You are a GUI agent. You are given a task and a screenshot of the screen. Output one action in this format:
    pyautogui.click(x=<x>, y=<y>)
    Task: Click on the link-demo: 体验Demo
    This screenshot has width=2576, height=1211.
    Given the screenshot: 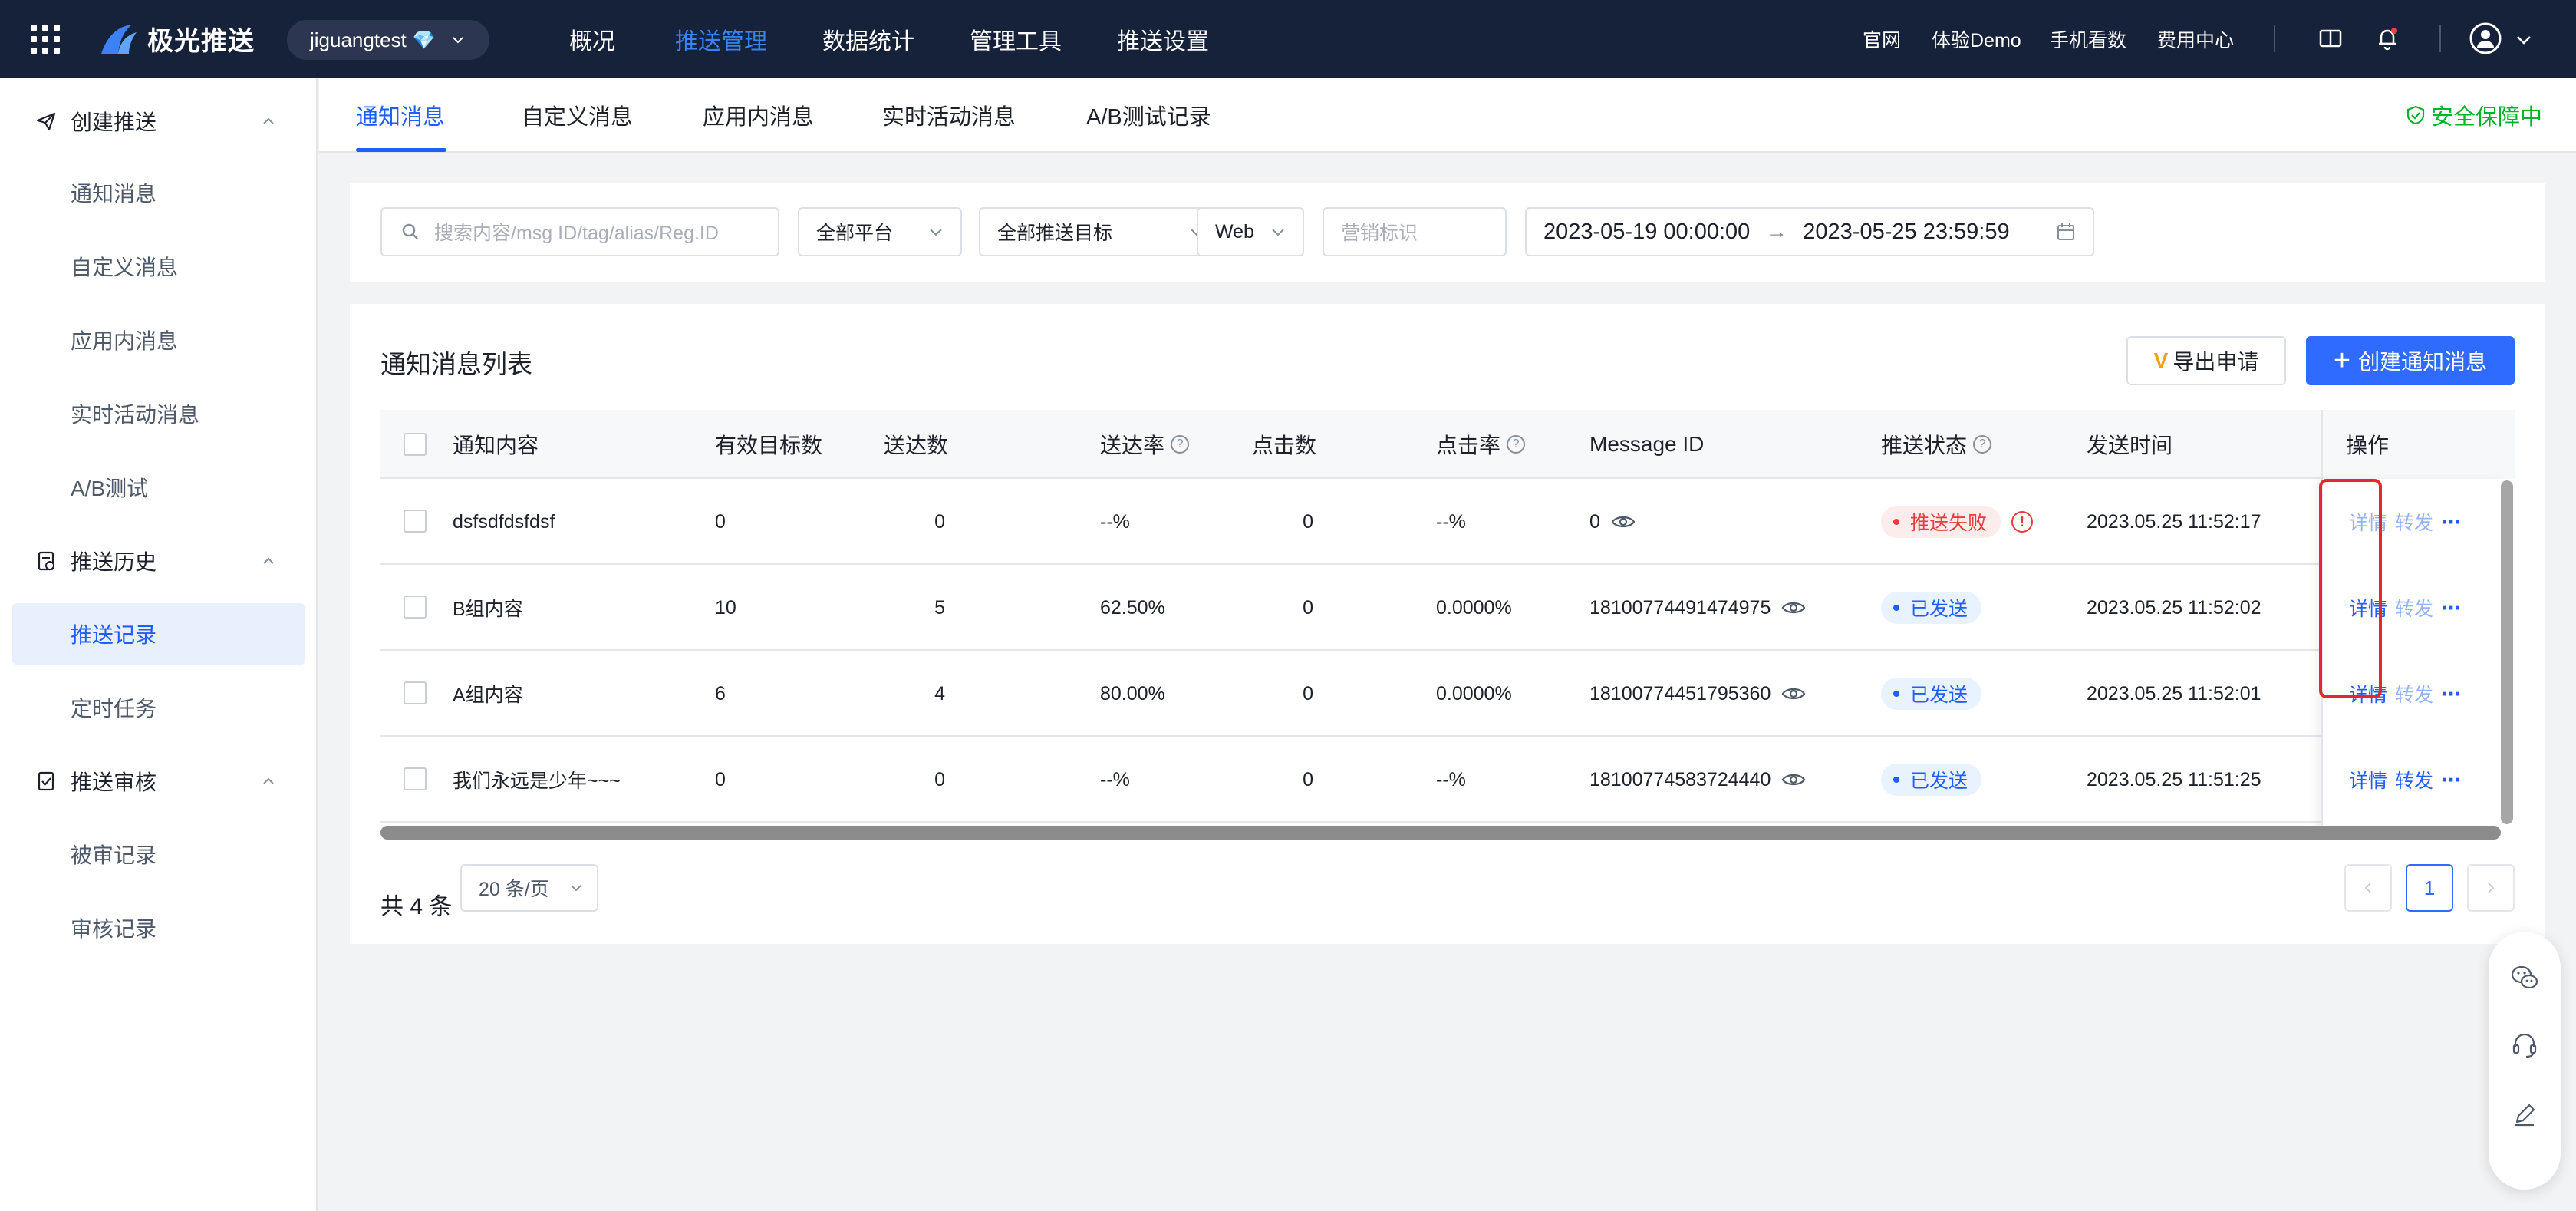 What is the action you would take?
    pyautogui.click(x=1976, y=39)
    